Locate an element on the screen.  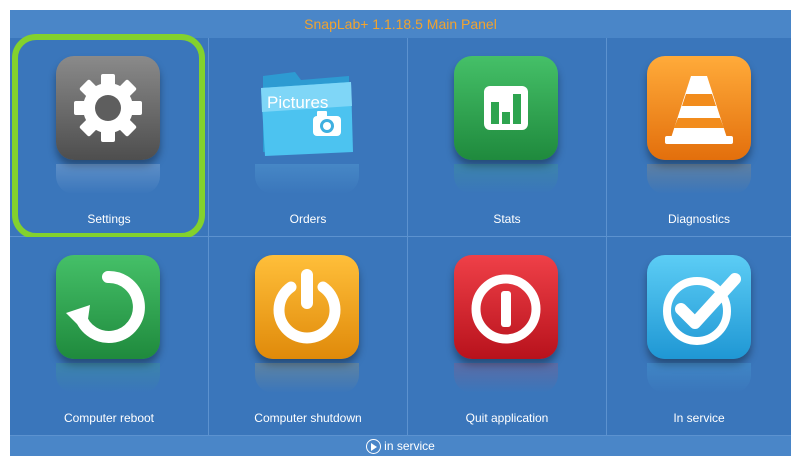
gear-icon is located at coordinates (108, 108).